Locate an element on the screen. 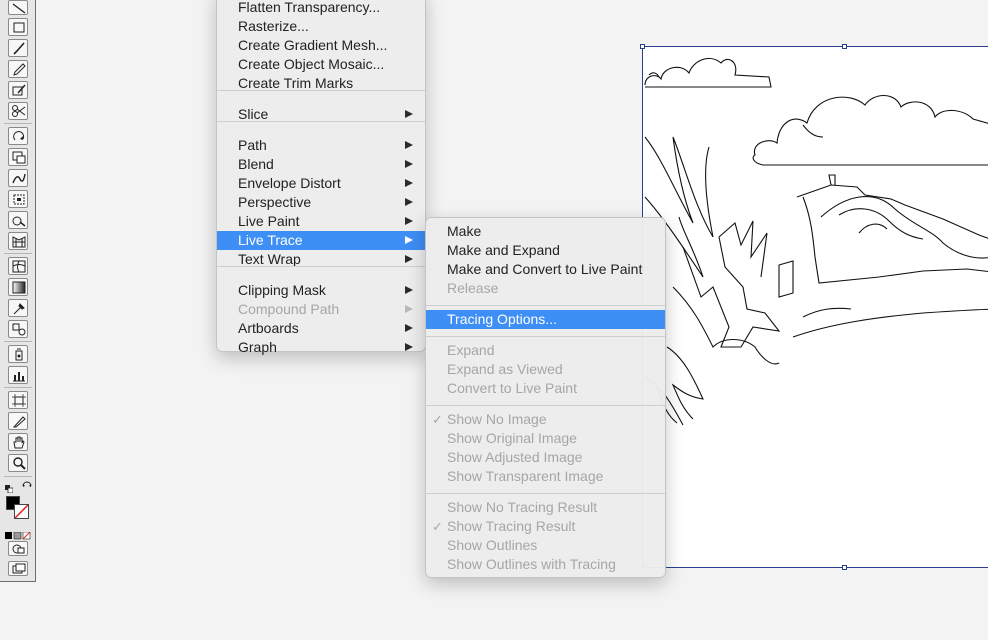 This screenshot has width=988, height=640. blob-brush-tool-icon is located at coordinates (18, 90).